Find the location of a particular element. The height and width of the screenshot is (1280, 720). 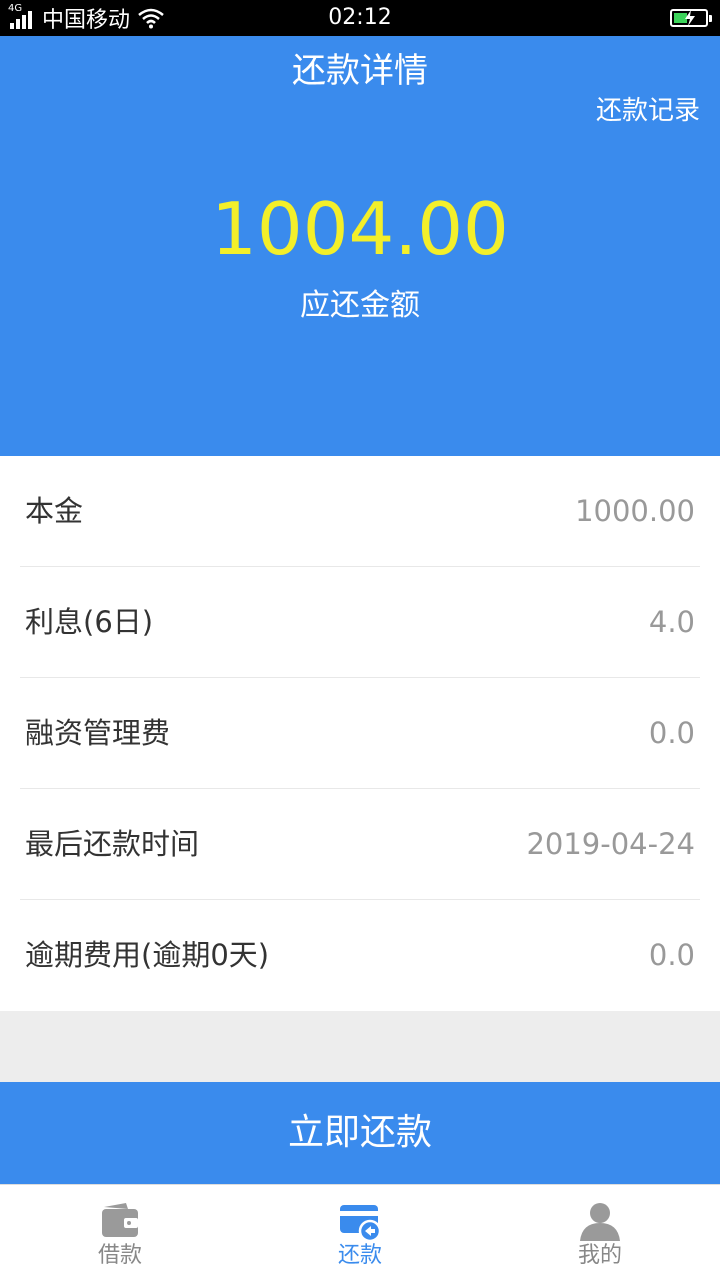

amount-due: 1004.00 is located at coordinates (360, 229).